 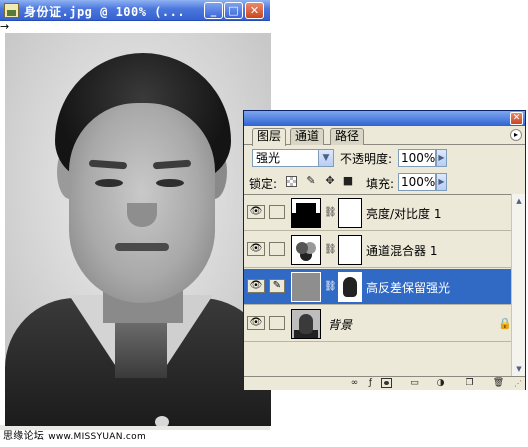 What do you see at coordinates (518, 383) in the screenshot?
I see `resize-grip-icon: ⋰` at bounding box center [518, 383].